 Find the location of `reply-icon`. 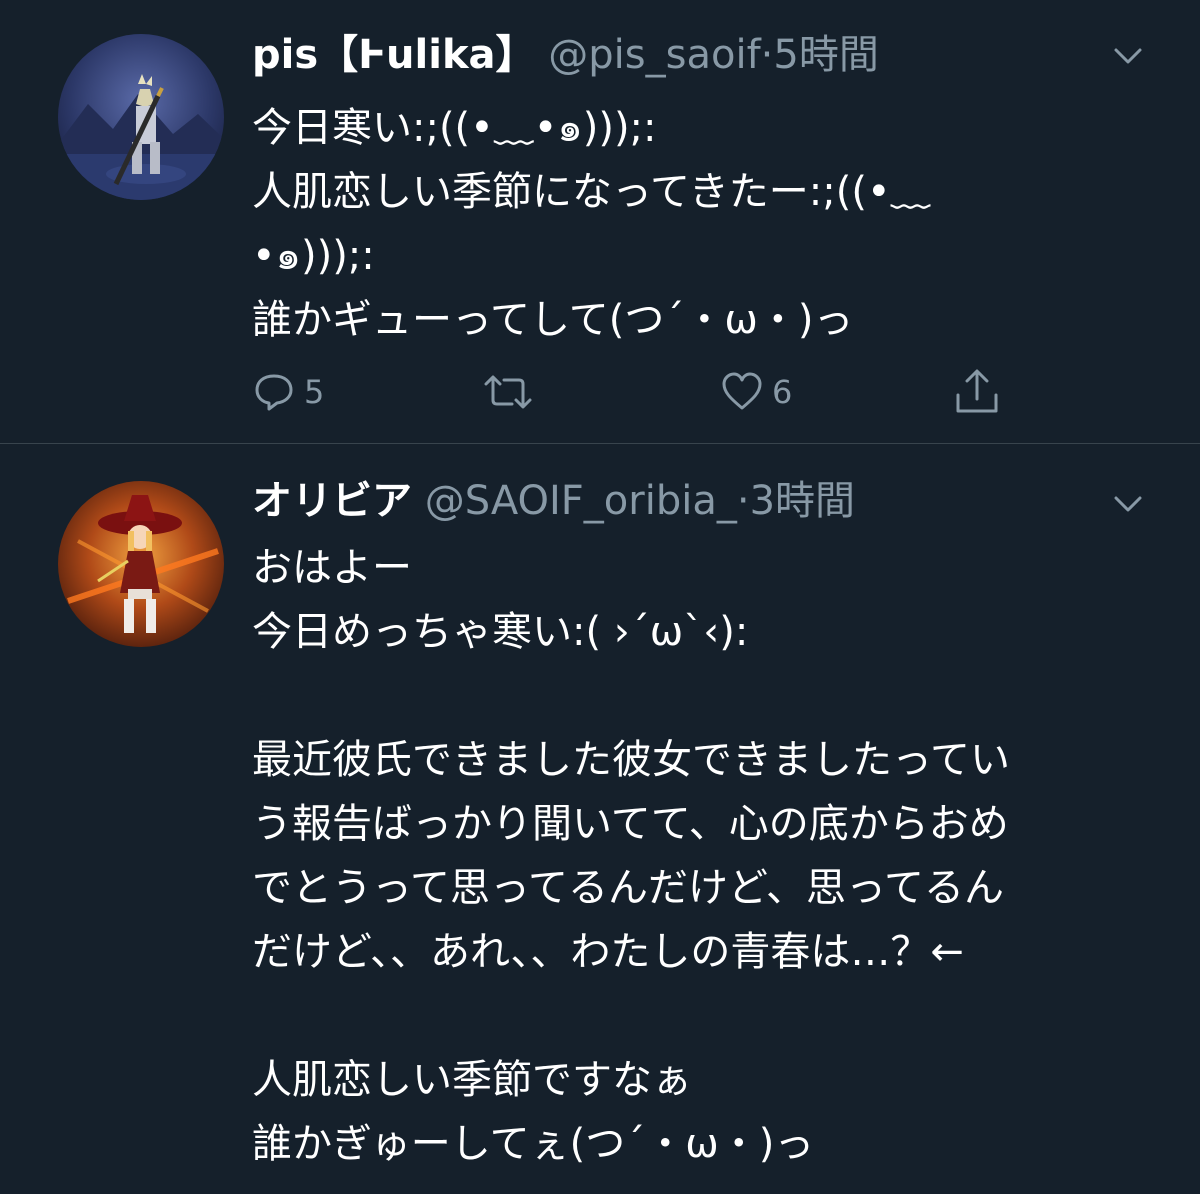

reply-icon is located at coordinates (274, 392).